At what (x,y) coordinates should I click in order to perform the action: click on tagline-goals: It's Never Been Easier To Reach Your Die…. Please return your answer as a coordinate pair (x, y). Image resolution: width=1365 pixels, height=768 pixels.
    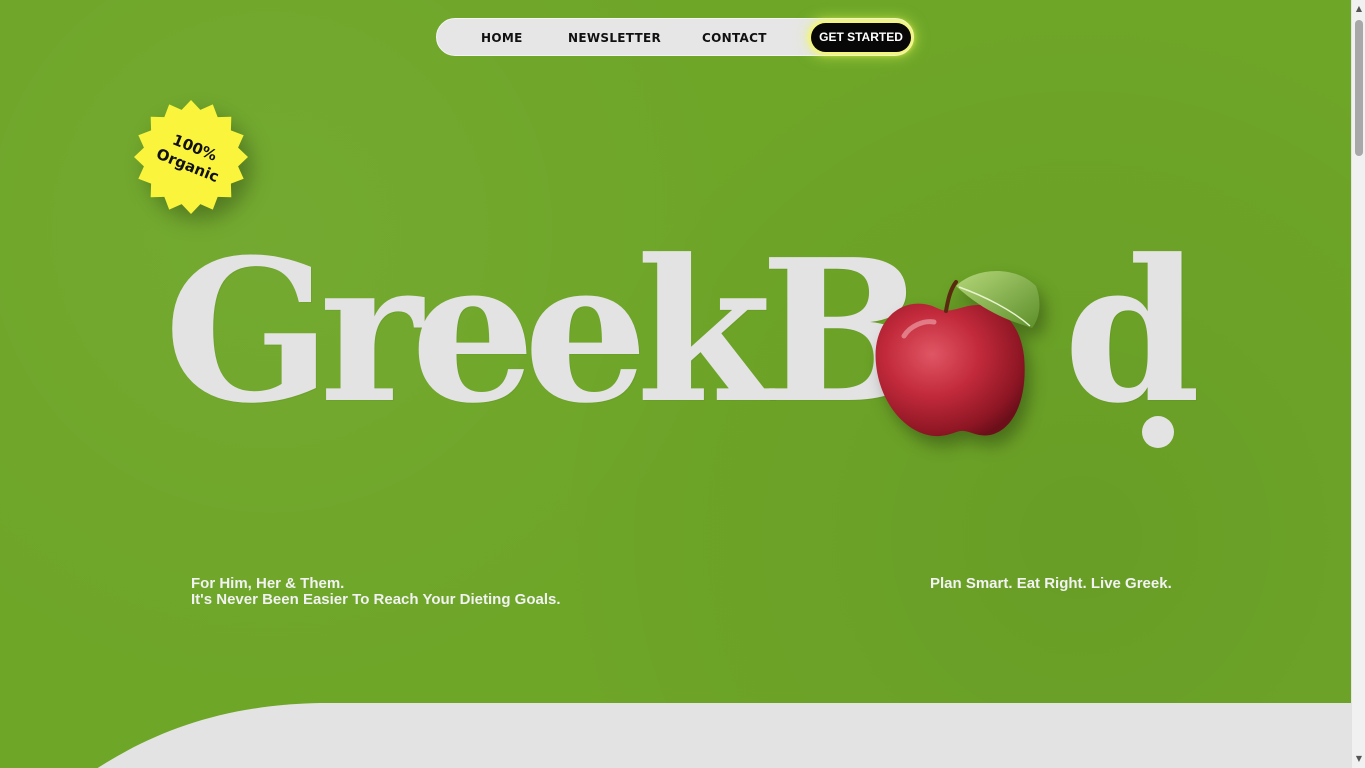
    Looking at the image, I should click on (376, 599).